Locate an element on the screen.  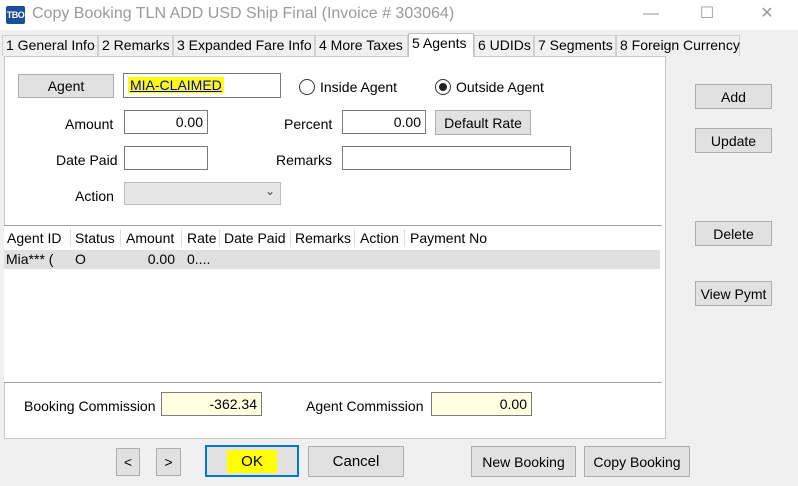
column-header-amount: Amount is located at coordinates (150, 238).